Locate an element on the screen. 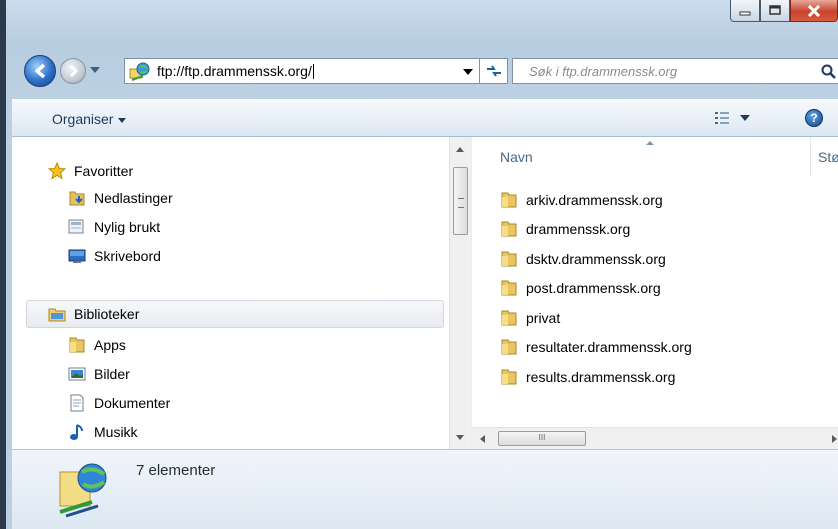 This screenshot has width=838, height=529. nav-item-label: Bilder is located at coordinates (112, 374).